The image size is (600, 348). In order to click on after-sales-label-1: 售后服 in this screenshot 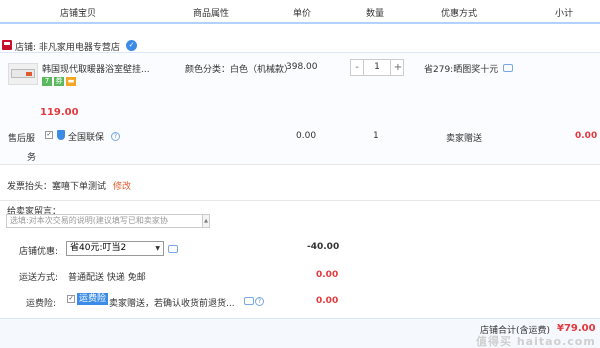, I will do `click(22, 139)`.